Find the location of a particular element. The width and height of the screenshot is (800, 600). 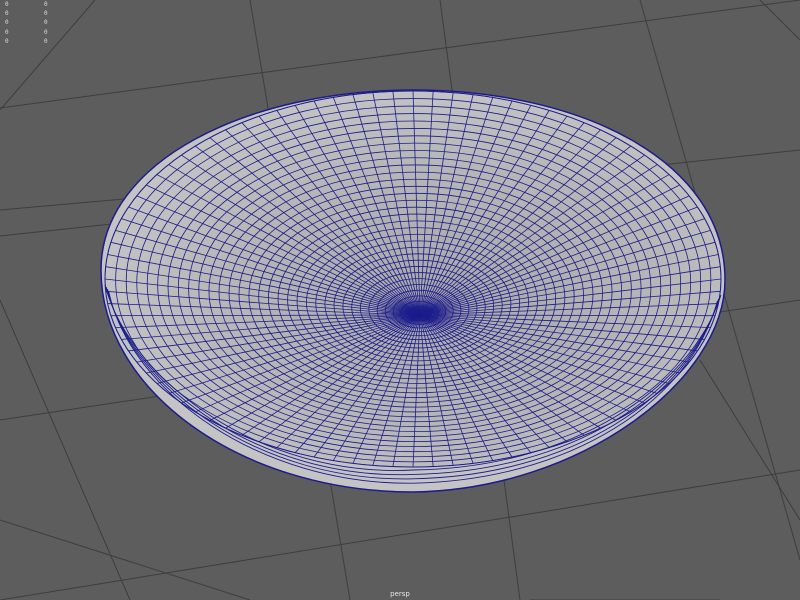

heads-up-display: 00 00 00 00 00 is located at coordinates (26, 23).